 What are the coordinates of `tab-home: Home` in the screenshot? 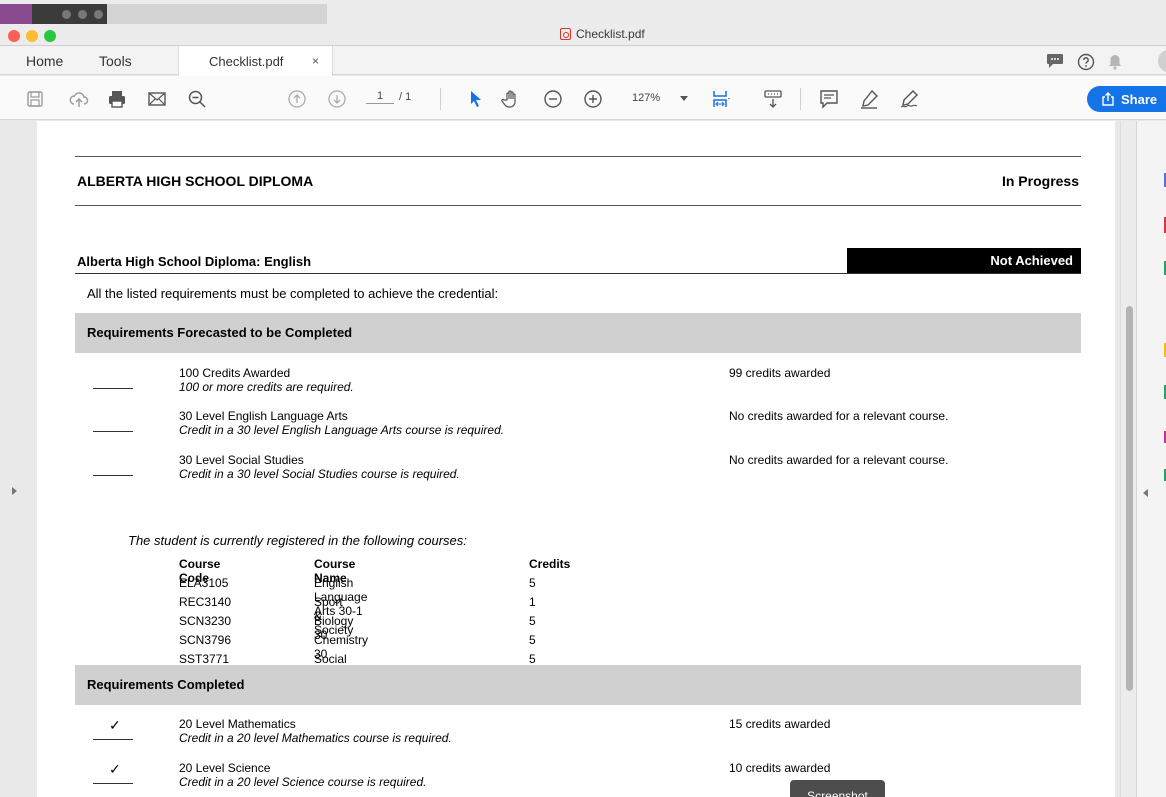 It's located at (44, 61).